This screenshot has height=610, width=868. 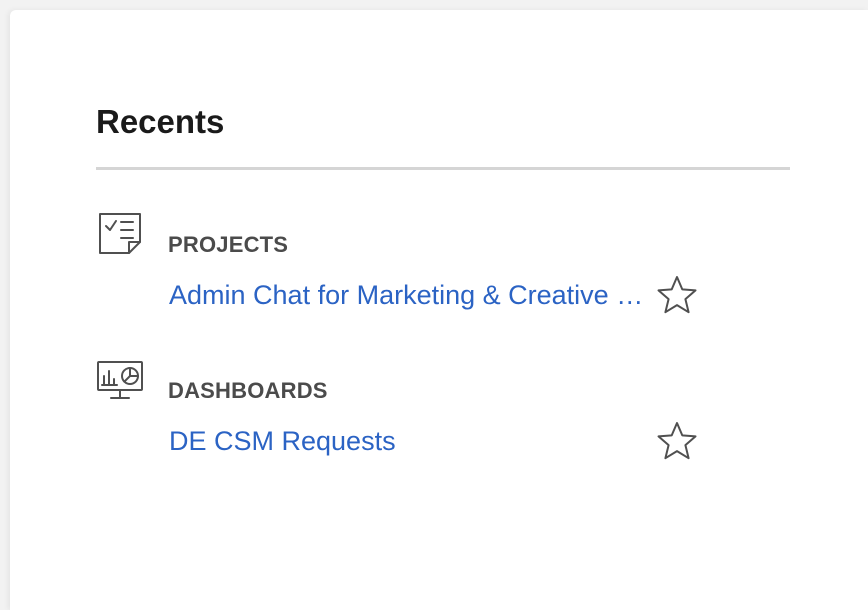 I want to click on recents-divider, so click(x=443, y=168).